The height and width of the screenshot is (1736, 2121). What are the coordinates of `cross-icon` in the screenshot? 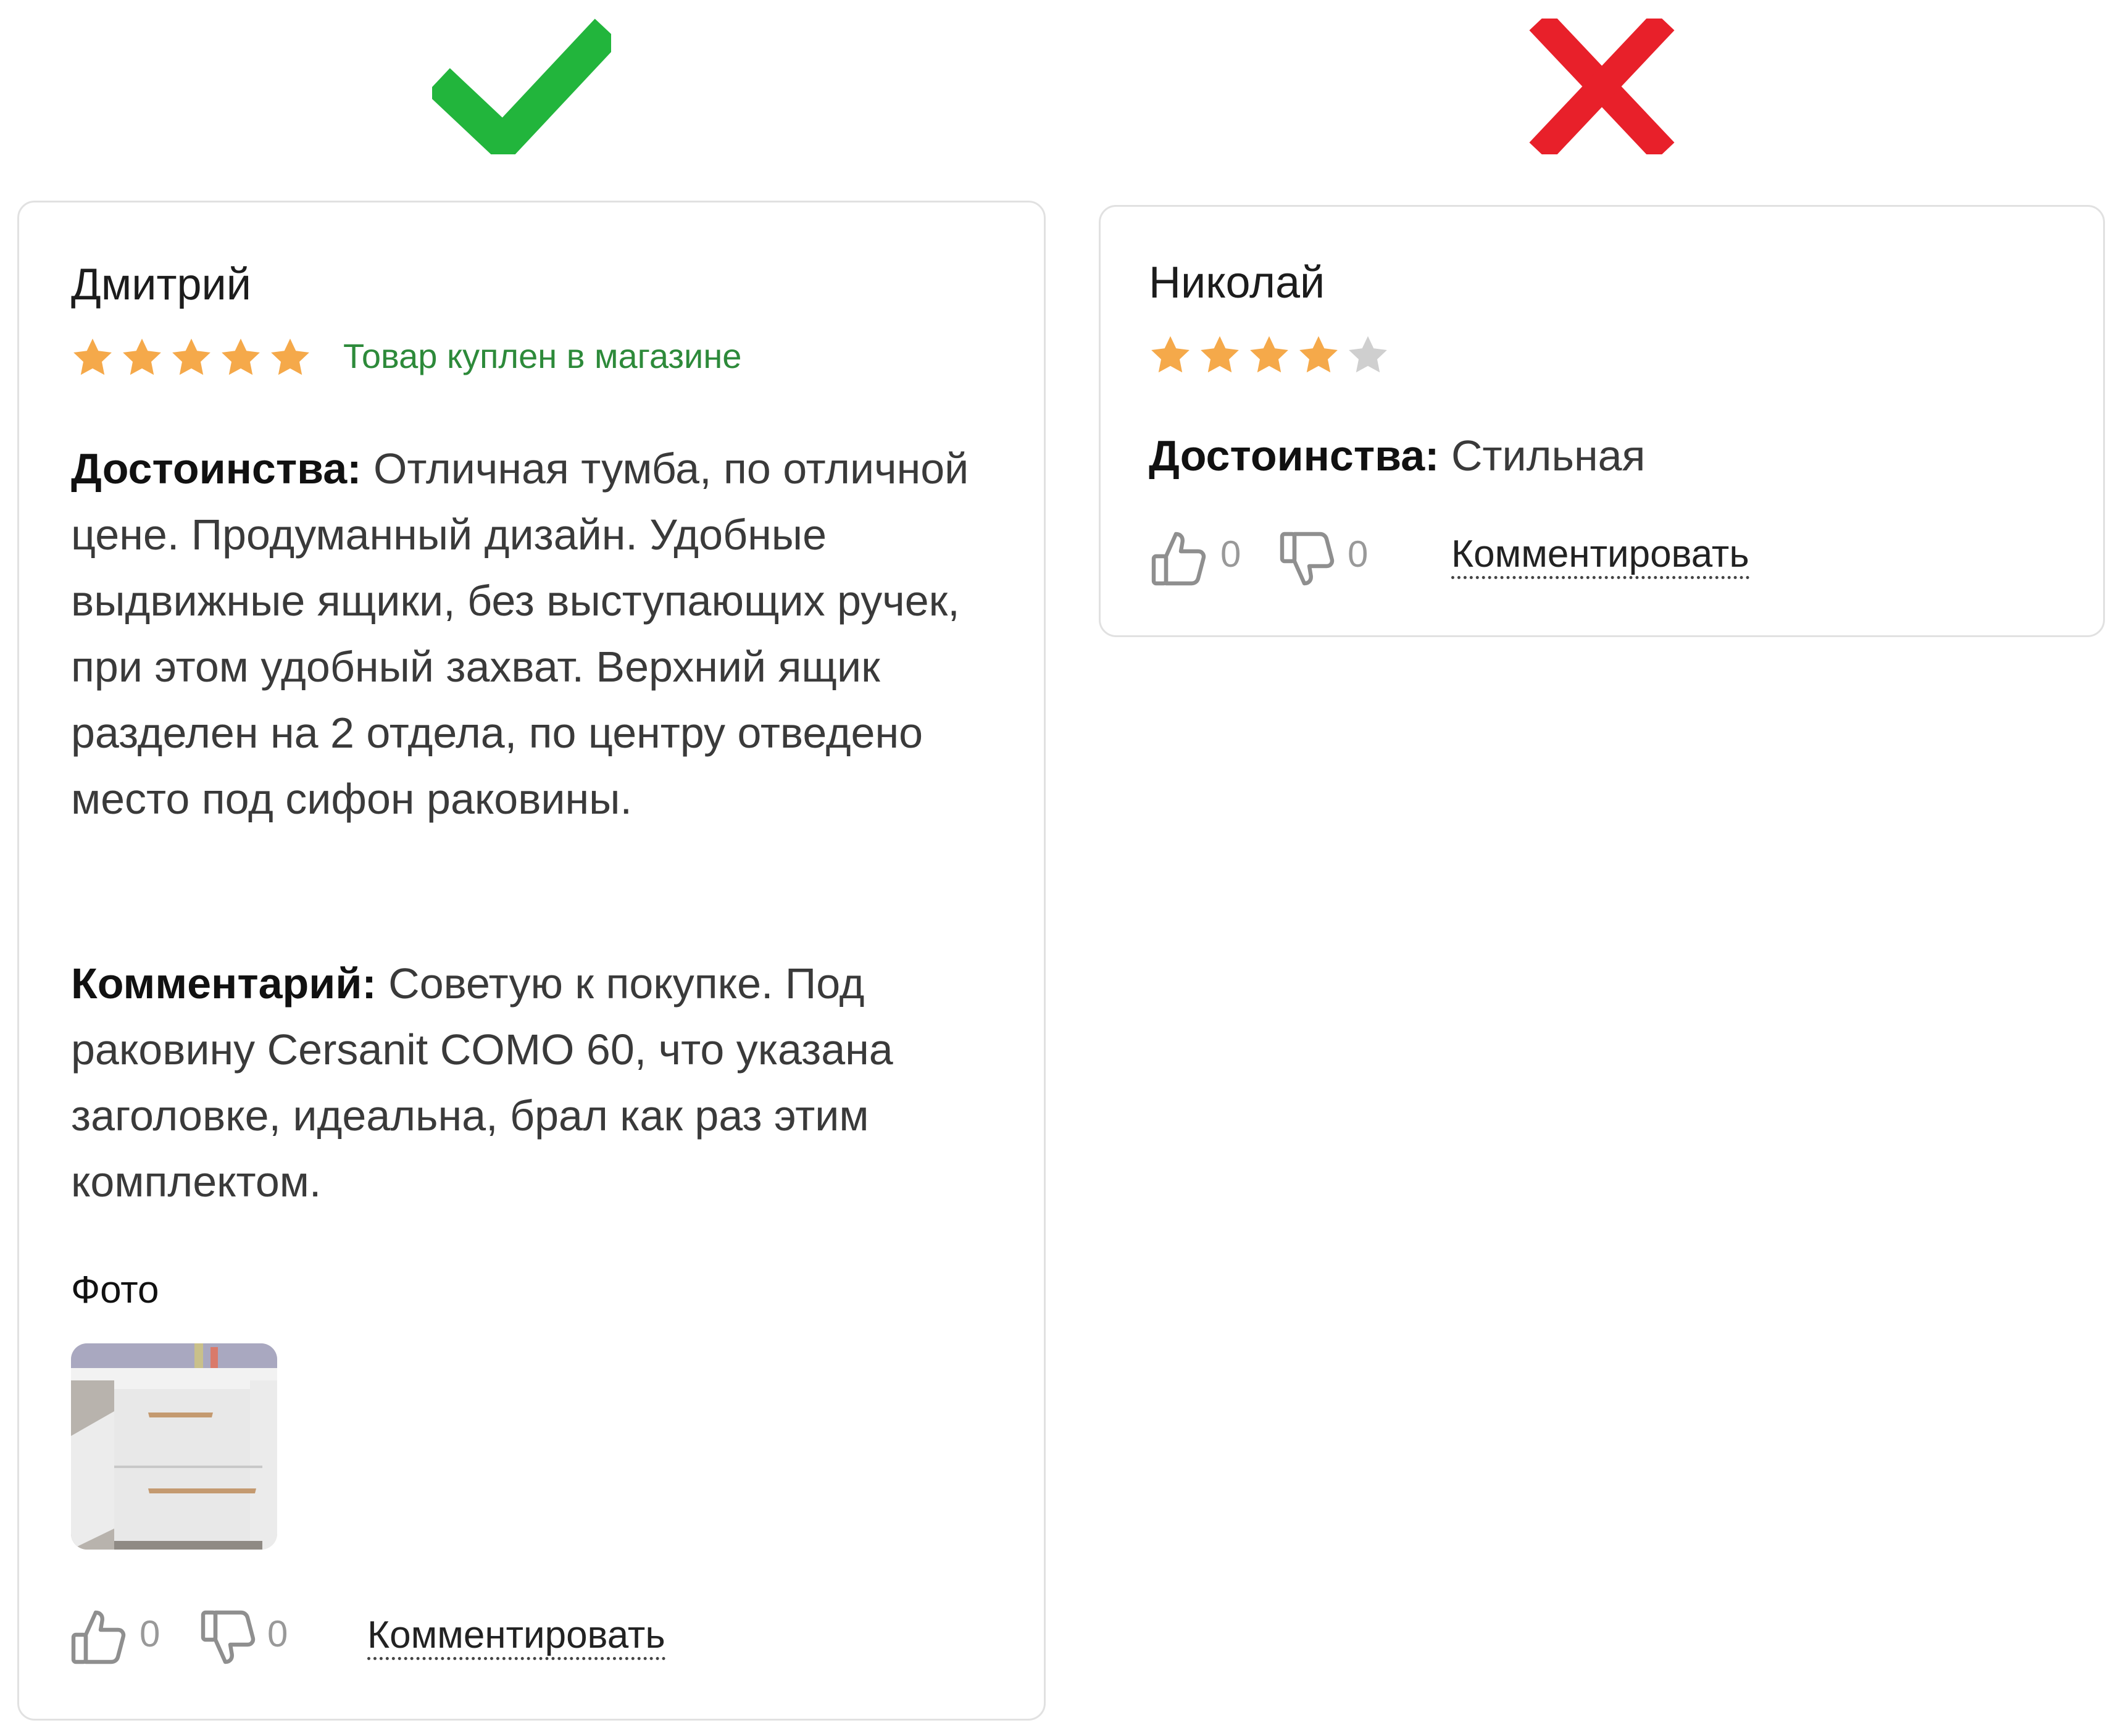 It's located at (1602, 86).